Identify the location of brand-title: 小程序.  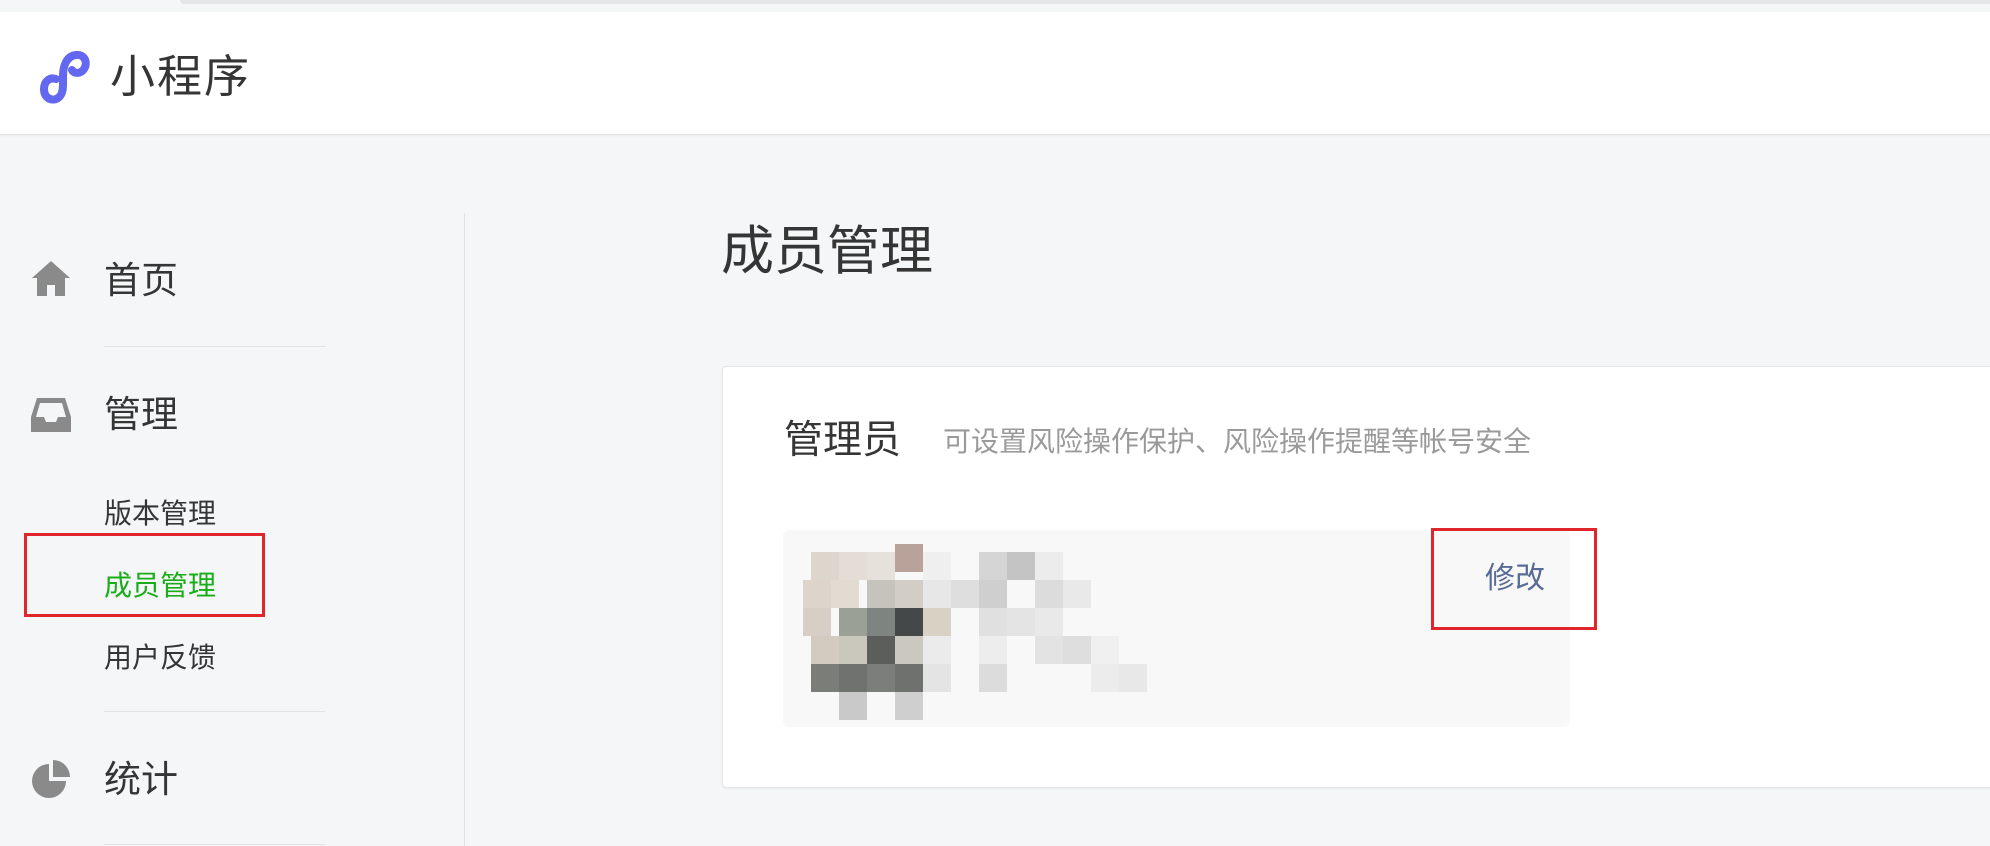
(181, 76).